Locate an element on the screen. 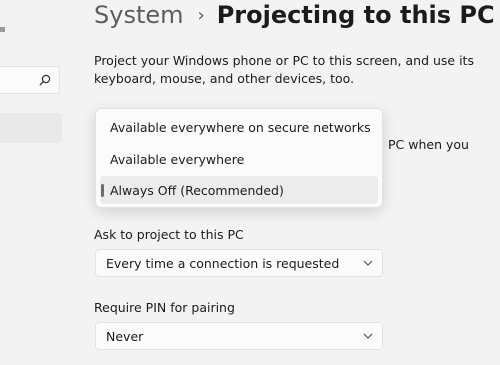  dropdown-option: Available everywhere is located at coordinates (239, 159).